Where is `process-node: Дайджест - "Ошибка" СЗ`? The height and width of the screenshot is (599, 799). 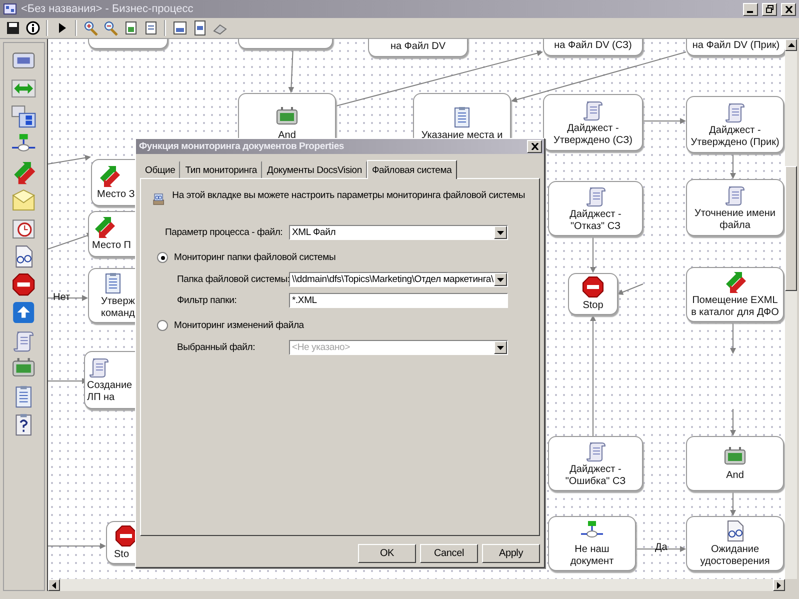 process-node: Дайджест - "Ошибка" СЗ is located at coordinates (595, 463).